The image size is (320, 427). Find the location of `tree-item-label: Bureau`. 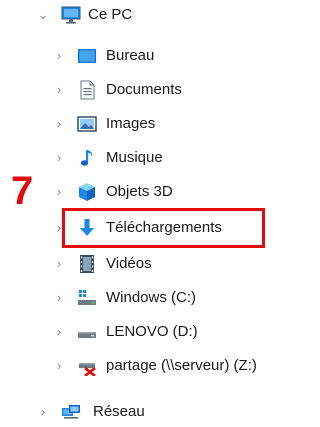

tree-item-label: Bureau is located at coordinates (130, 55).